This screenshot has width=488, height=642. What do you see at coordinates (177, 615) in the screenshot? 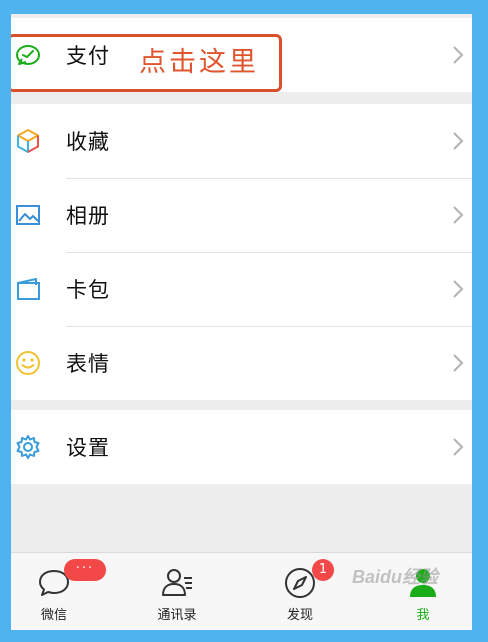
I see `tab-contacts-label: 通讯录` at bounding box center [177, 615].